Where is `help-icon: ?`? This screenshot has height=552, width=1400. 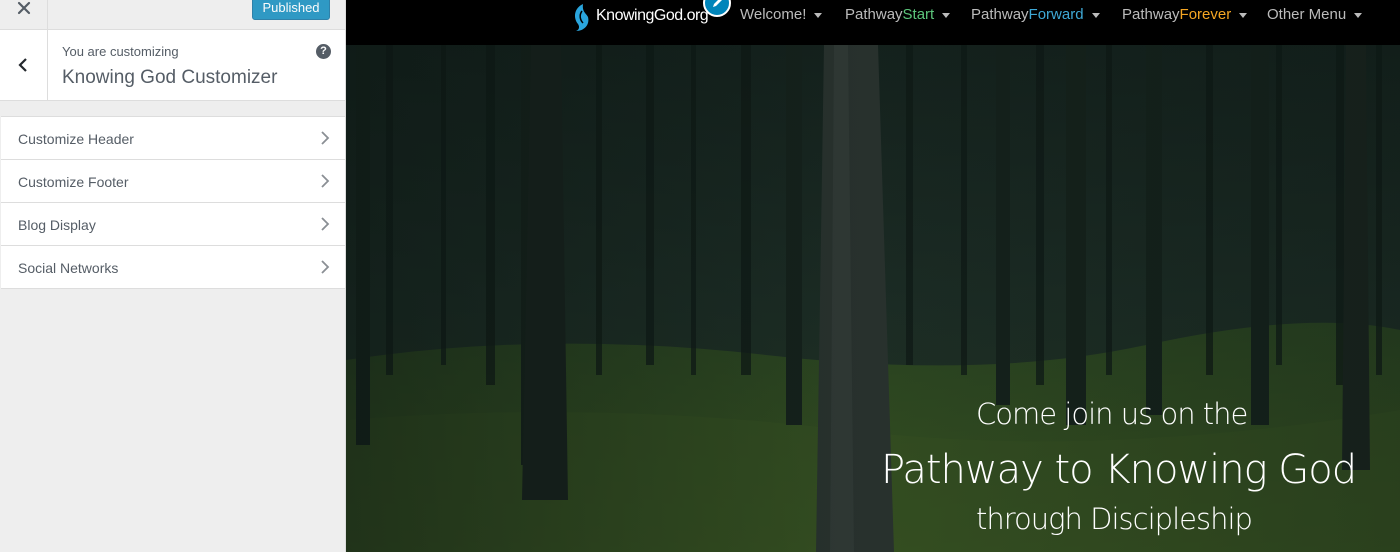
help-icon: ? is located at coordinates (323, 51).